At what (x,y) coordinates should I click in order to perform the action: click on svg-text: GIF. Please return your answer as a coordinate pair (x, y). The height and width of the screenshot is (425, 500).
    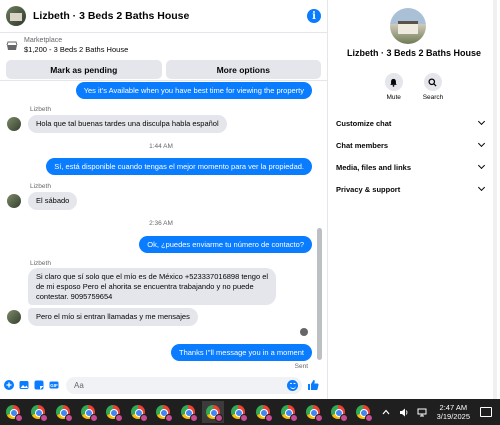
    Looking at the image, I should click on (54, 385).